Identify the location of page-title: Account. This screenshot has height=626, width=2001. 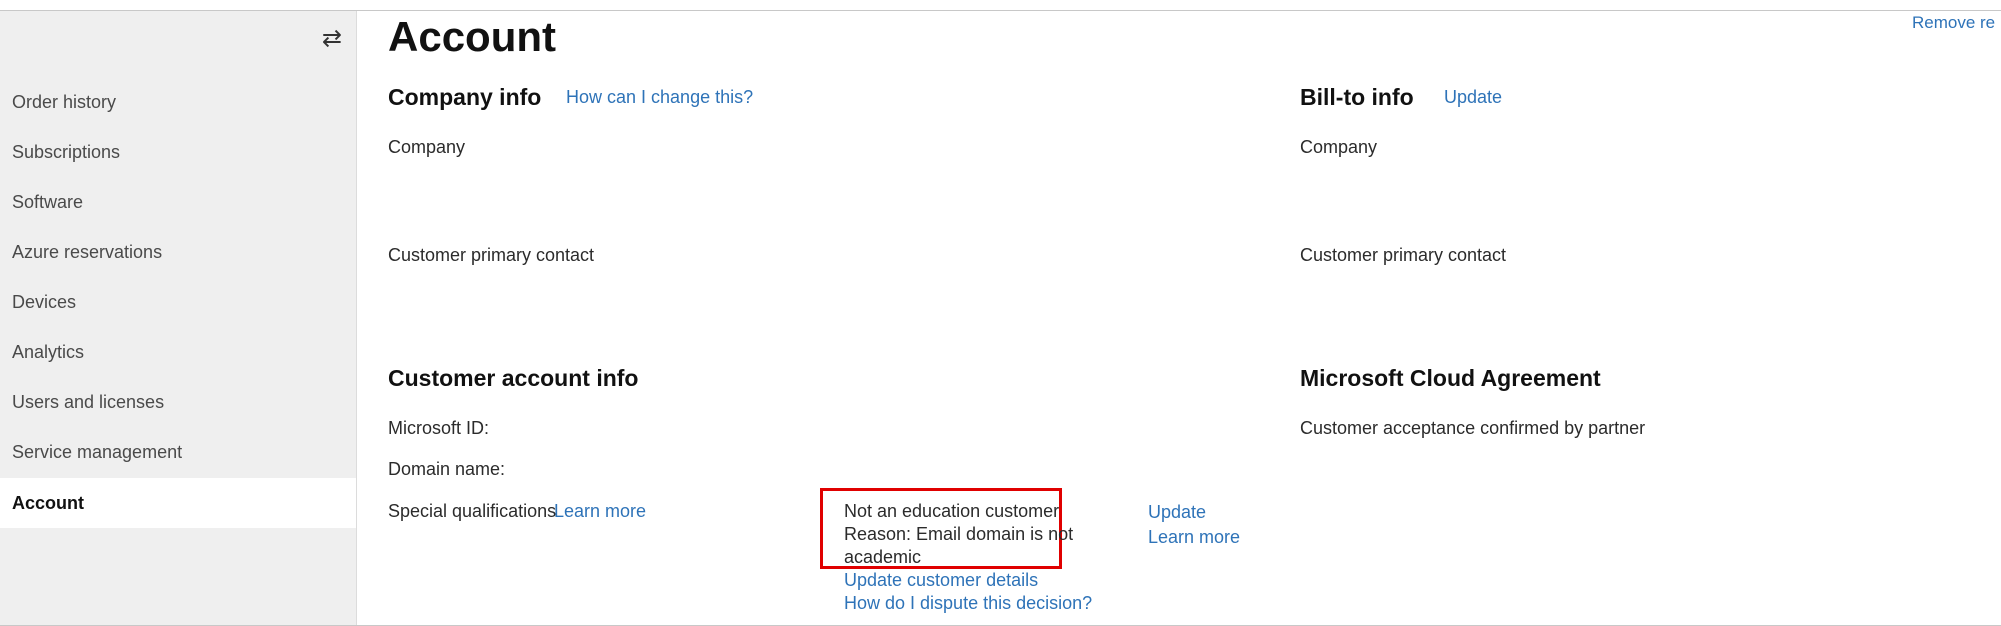
(472, 36).